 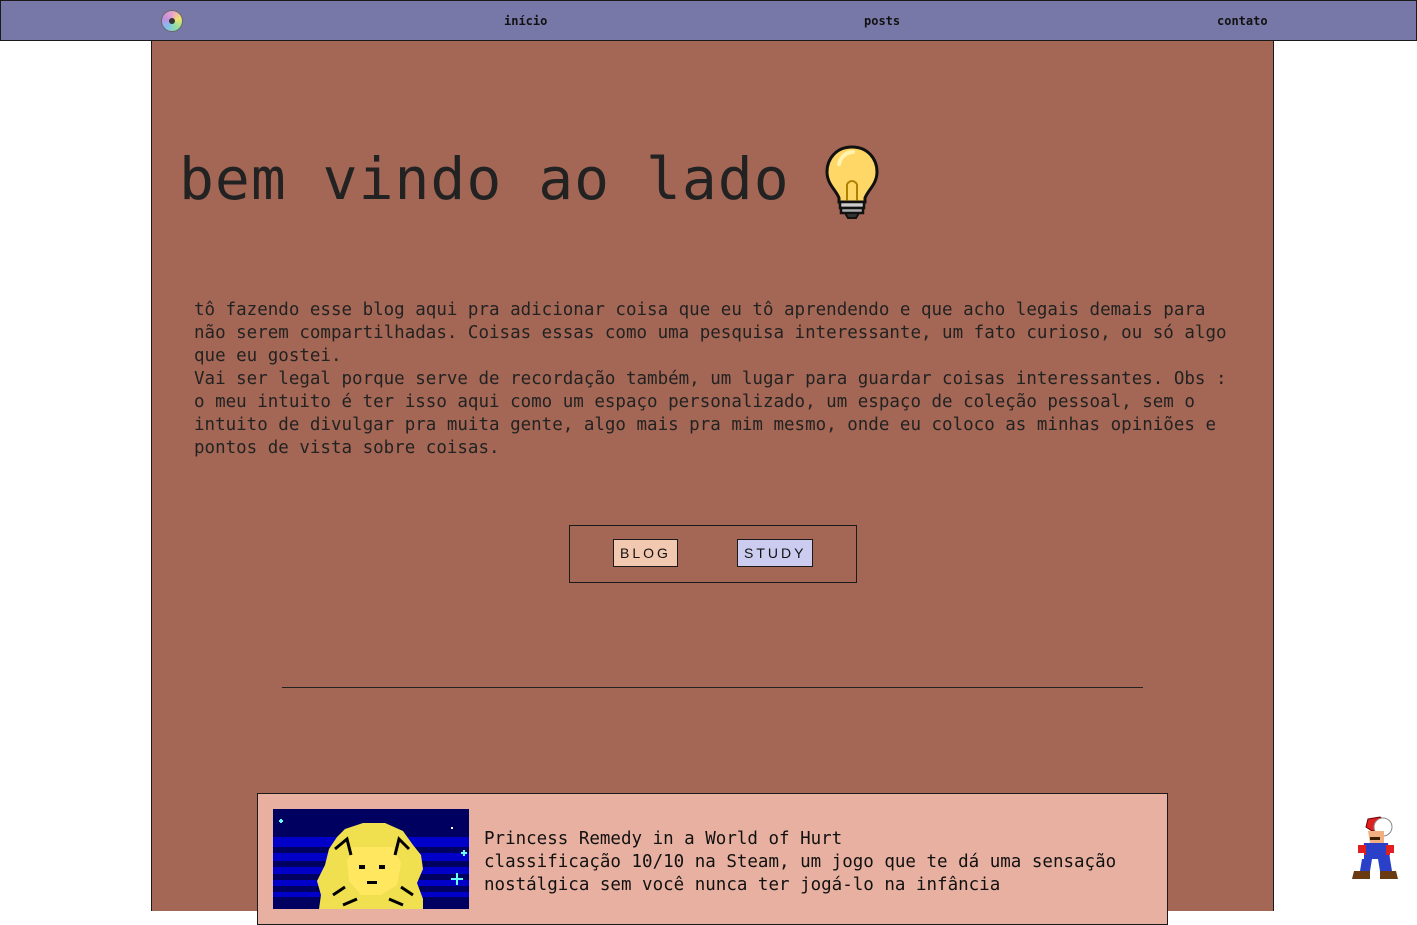 What do you see at coordinates (525, 21) in the screenshot?
I see `nav-link-inicio: início` at bounding box center [525, 21].